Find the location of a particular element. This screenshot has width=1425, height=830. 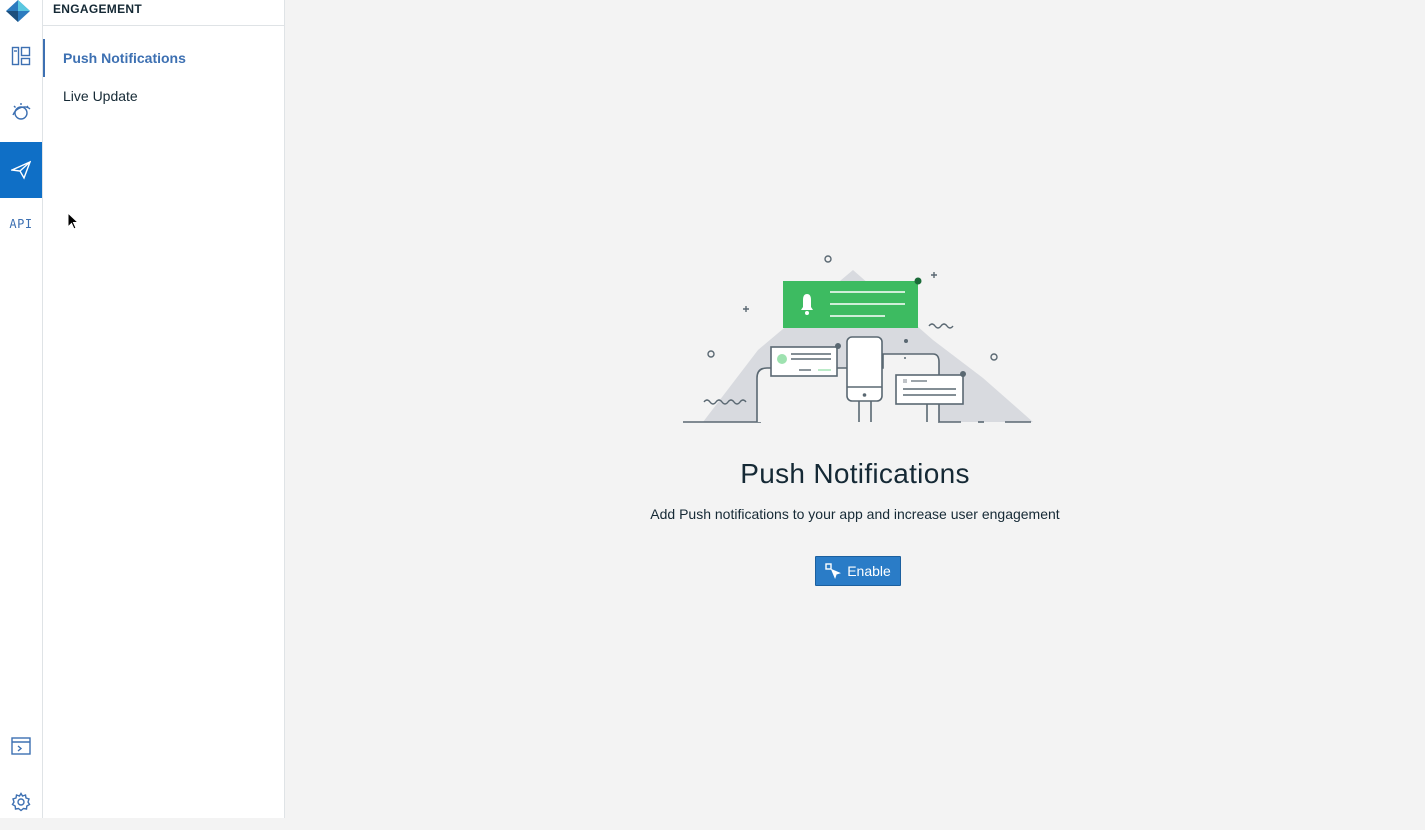

api-icon: API is located at coordinates (21, 224).